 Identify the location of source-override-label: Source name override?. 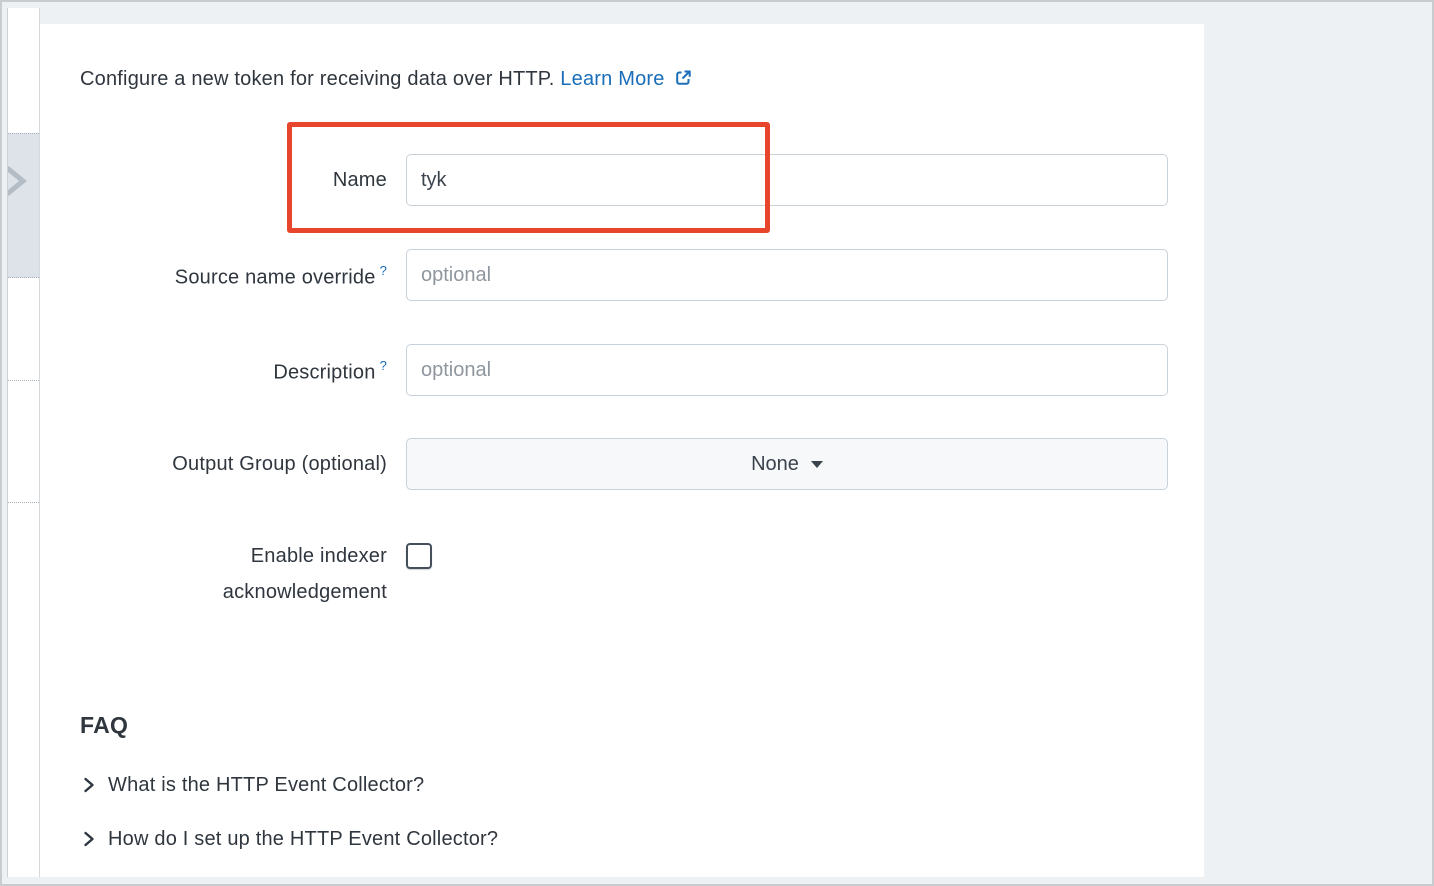
(233, 275).